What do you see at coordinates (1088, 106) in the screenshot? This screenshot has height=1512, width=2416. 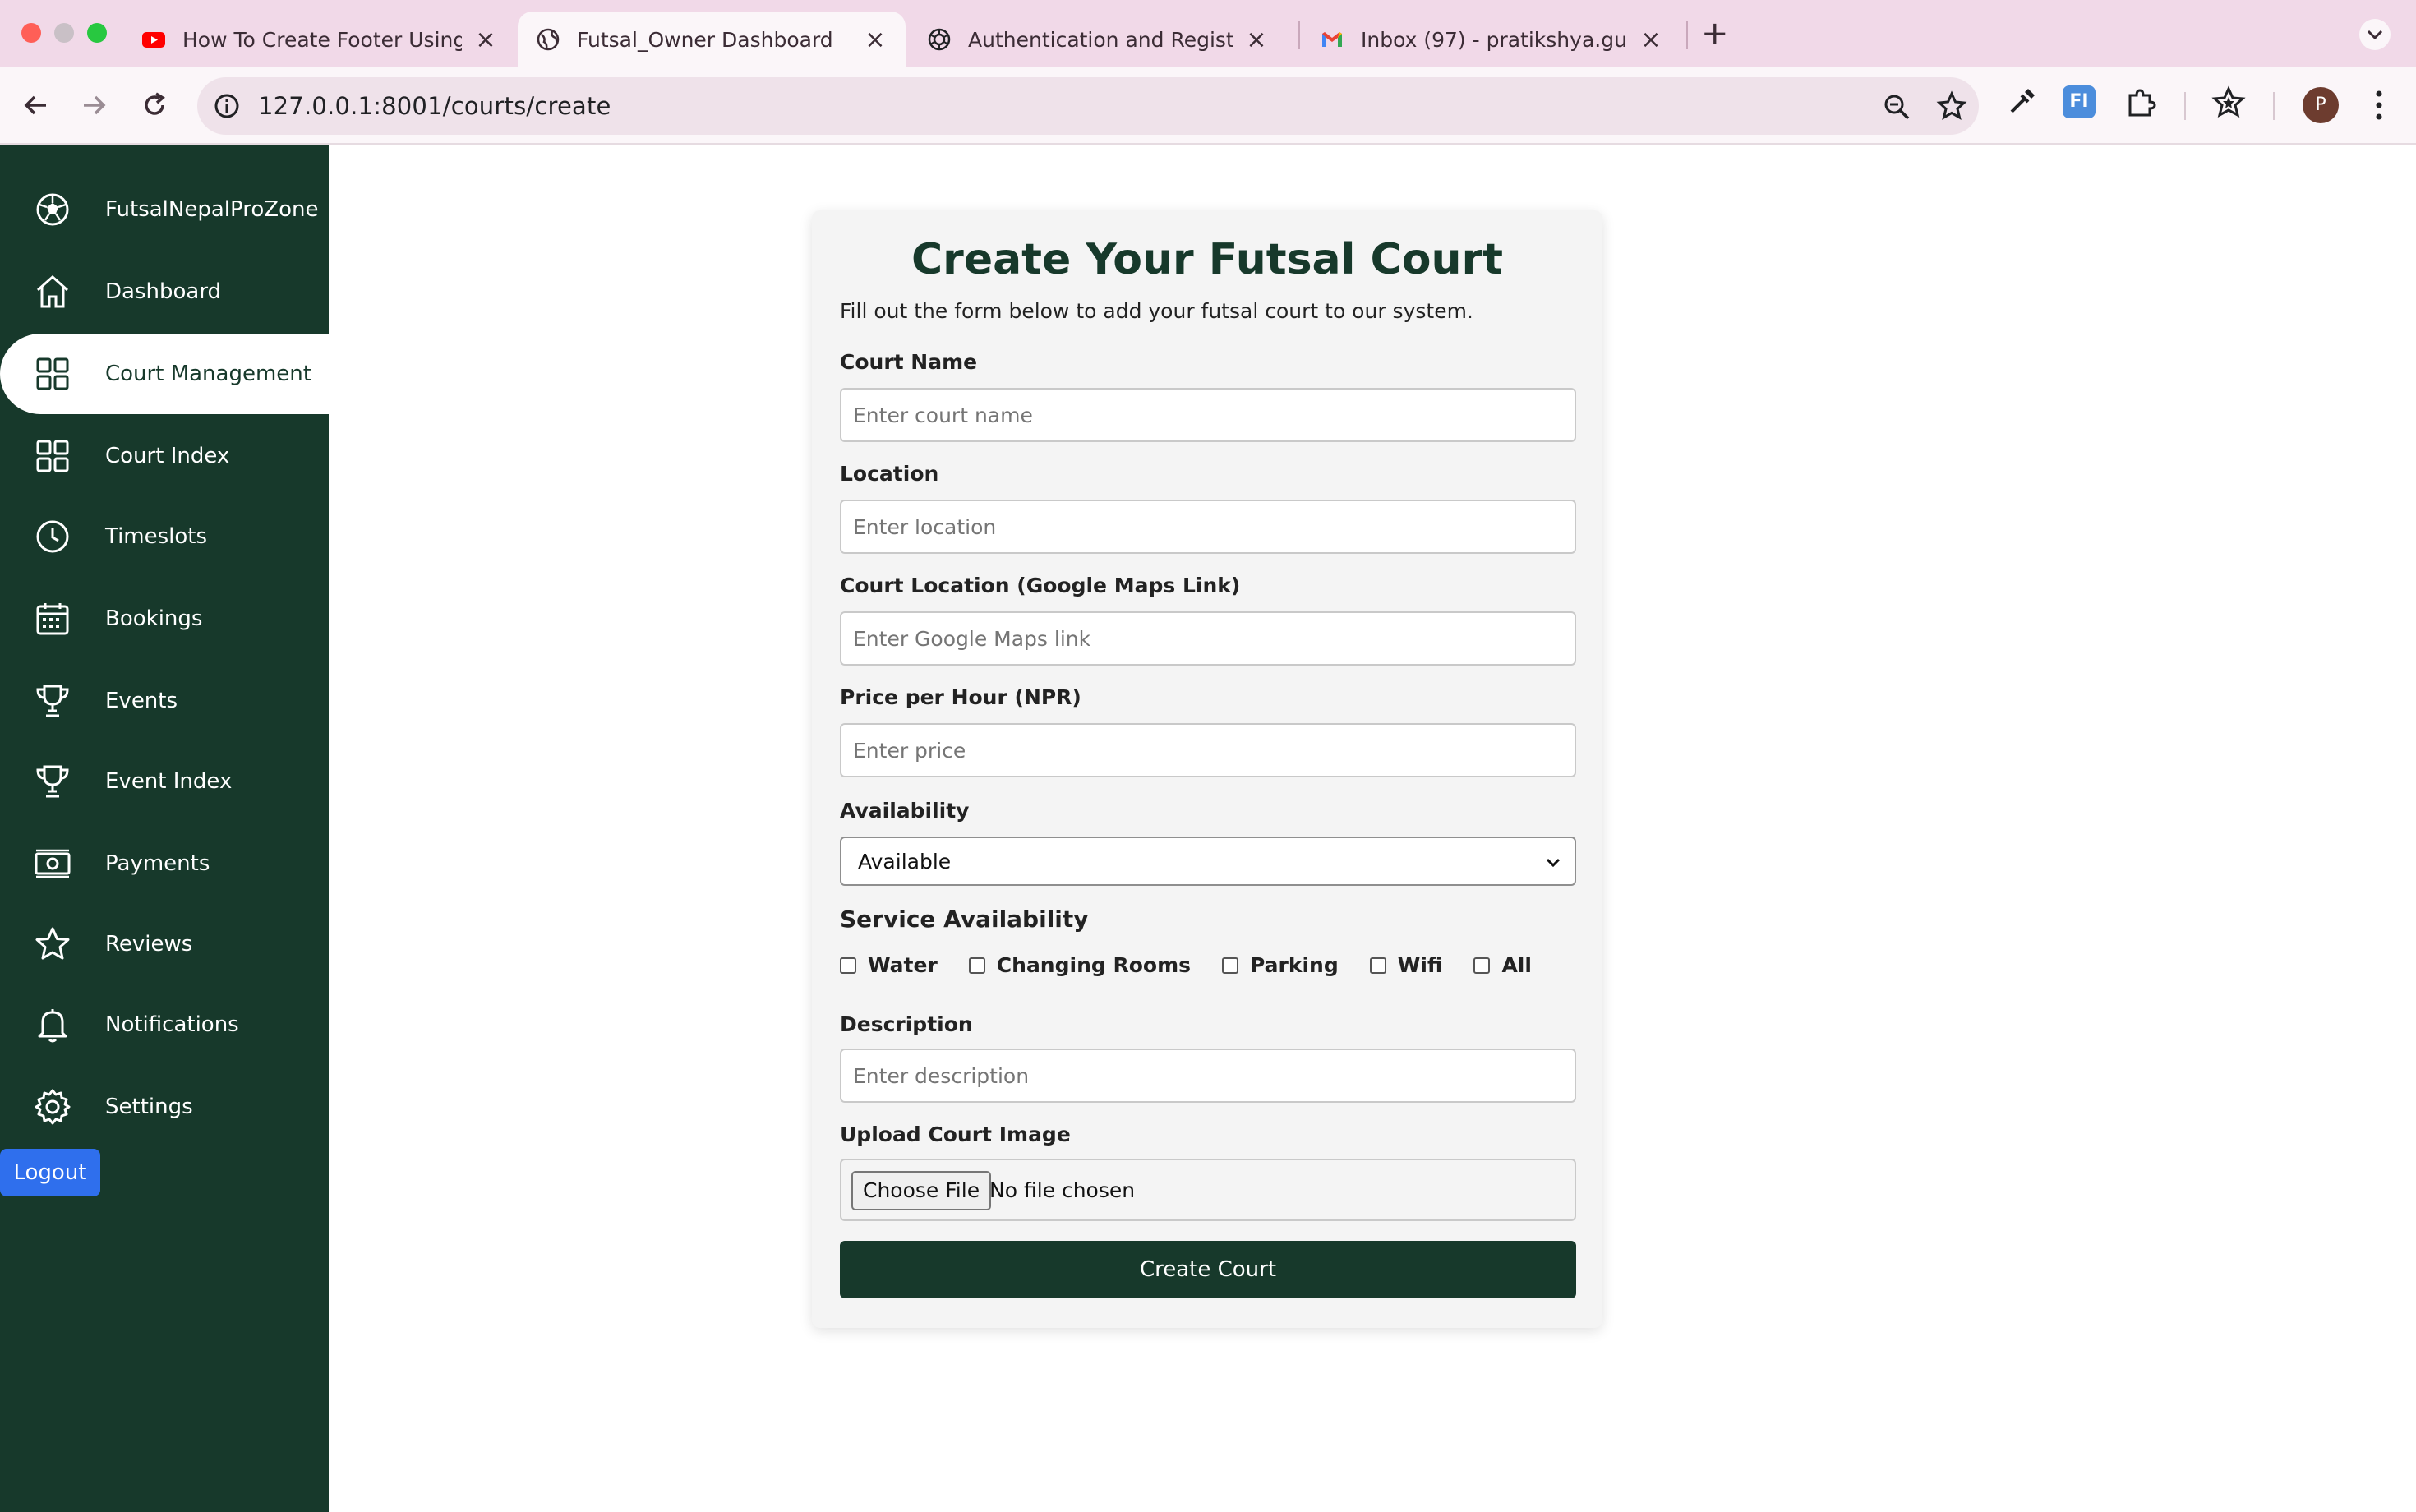 I see `address-bar: 127.0.0.1:8001/courts/create` at bounding box center [1088, 106].